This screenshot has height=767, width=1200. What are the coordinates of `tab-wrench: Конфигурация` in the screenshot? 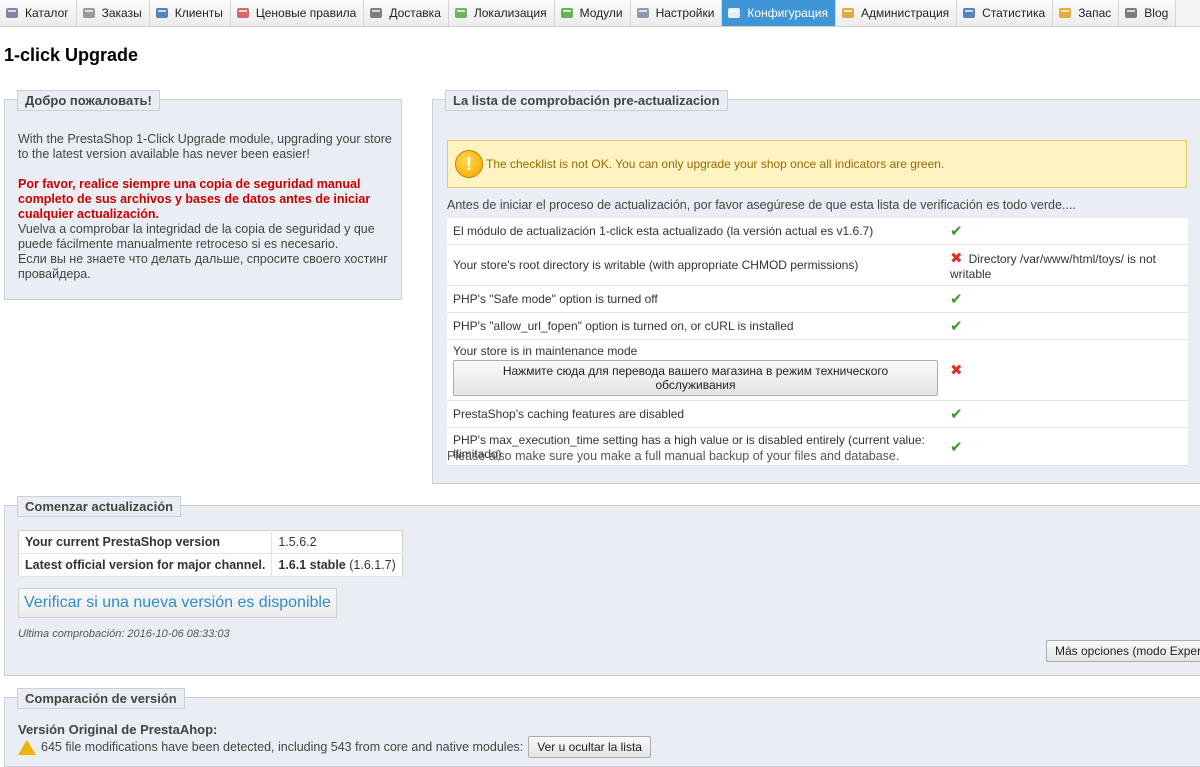 It's located at (779, 13).